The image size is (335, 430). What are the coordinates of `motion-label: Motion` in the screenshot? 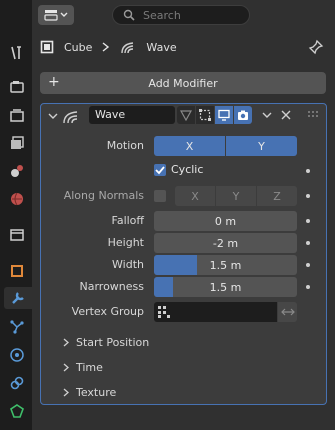 It's located at (125, 145).